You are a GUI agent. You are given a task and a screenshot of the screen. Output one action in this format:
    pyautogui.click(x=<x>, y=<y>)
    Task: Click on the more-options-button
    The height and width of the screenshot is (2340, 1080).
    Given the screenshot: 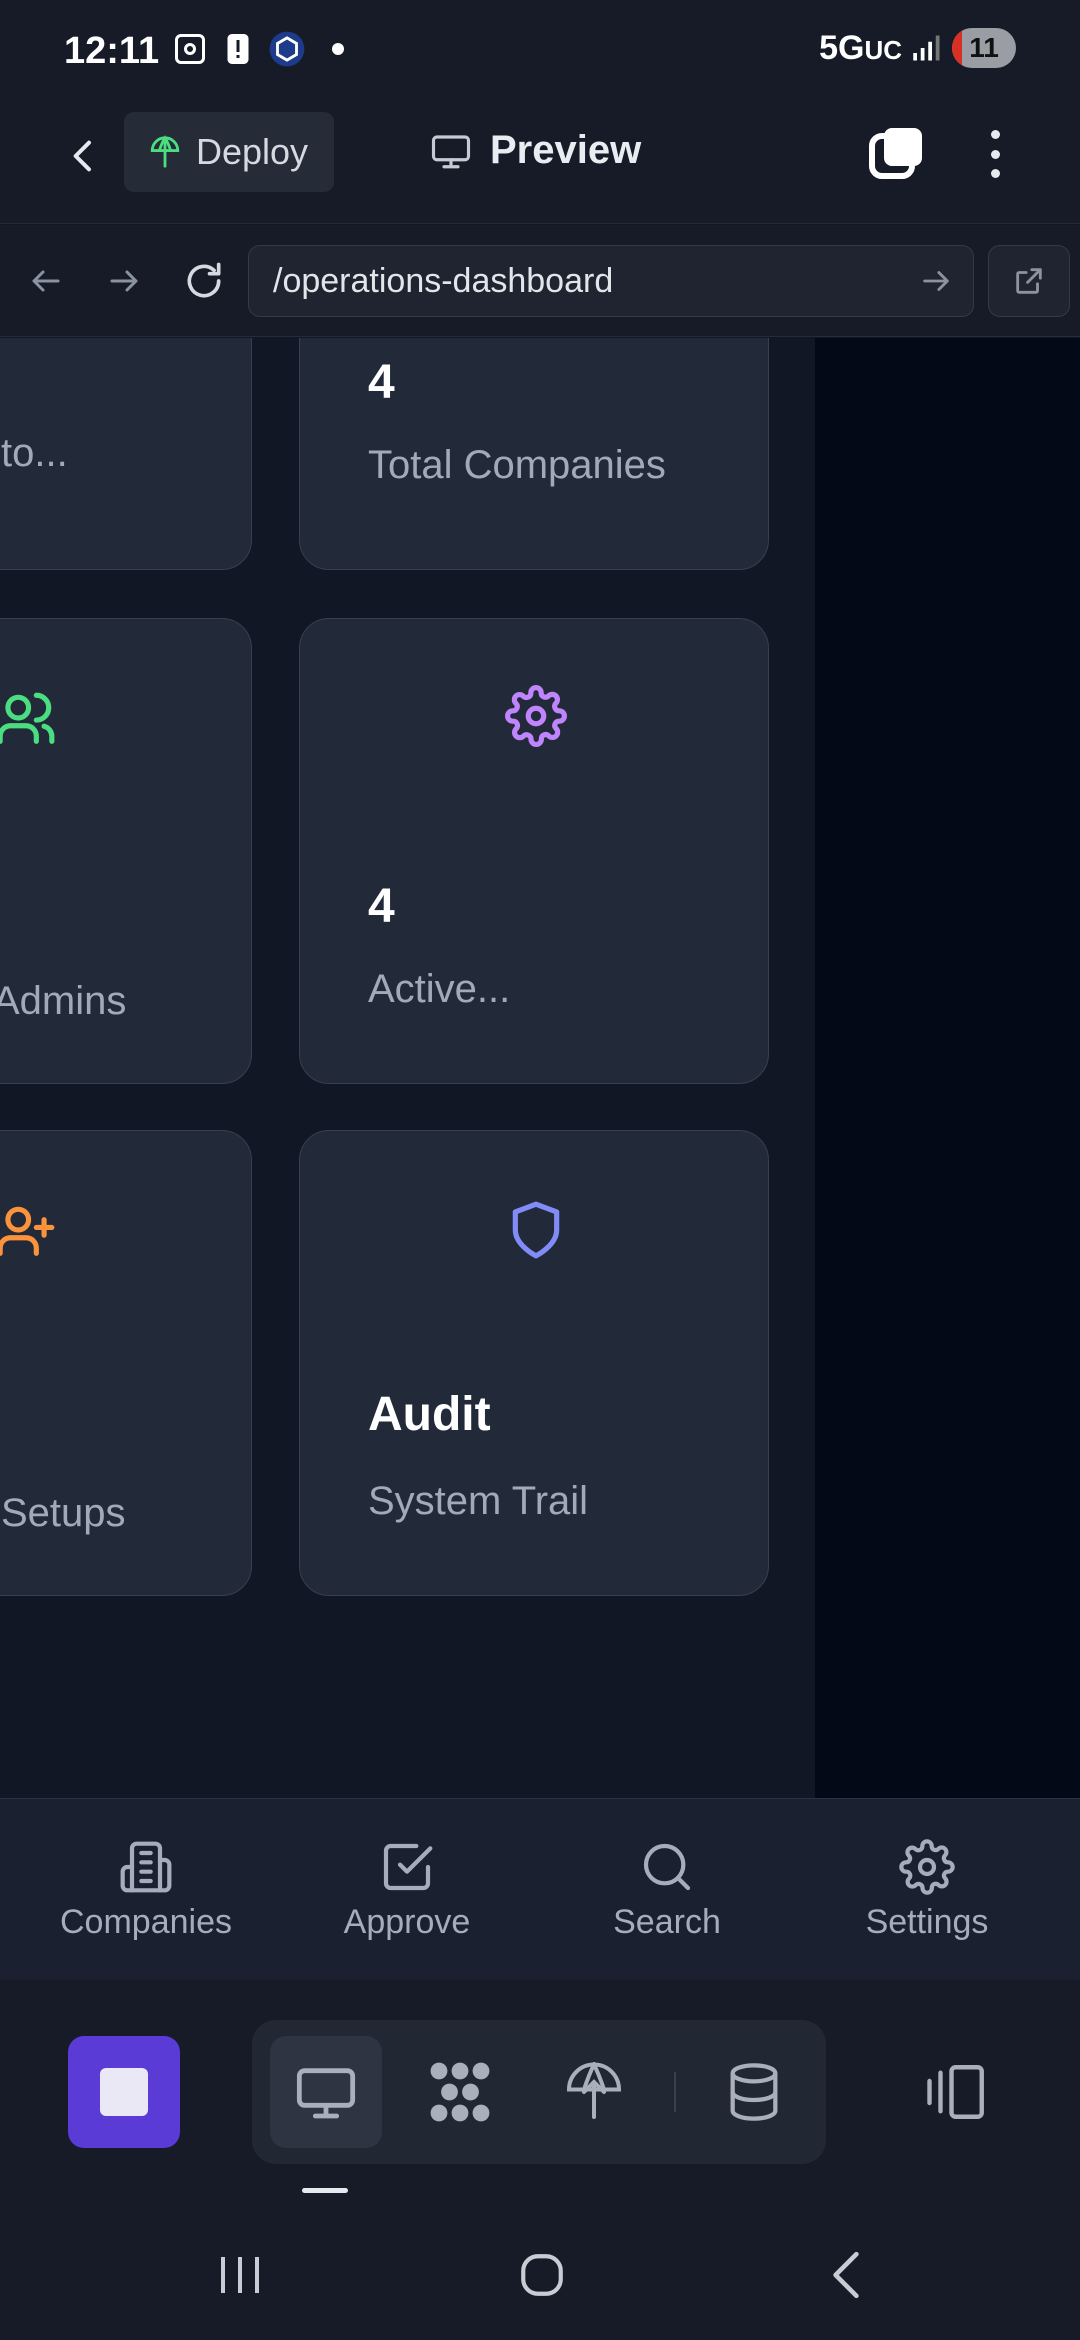 What is the action you would take?
    pyautogui.click(x=995, y=154)
    